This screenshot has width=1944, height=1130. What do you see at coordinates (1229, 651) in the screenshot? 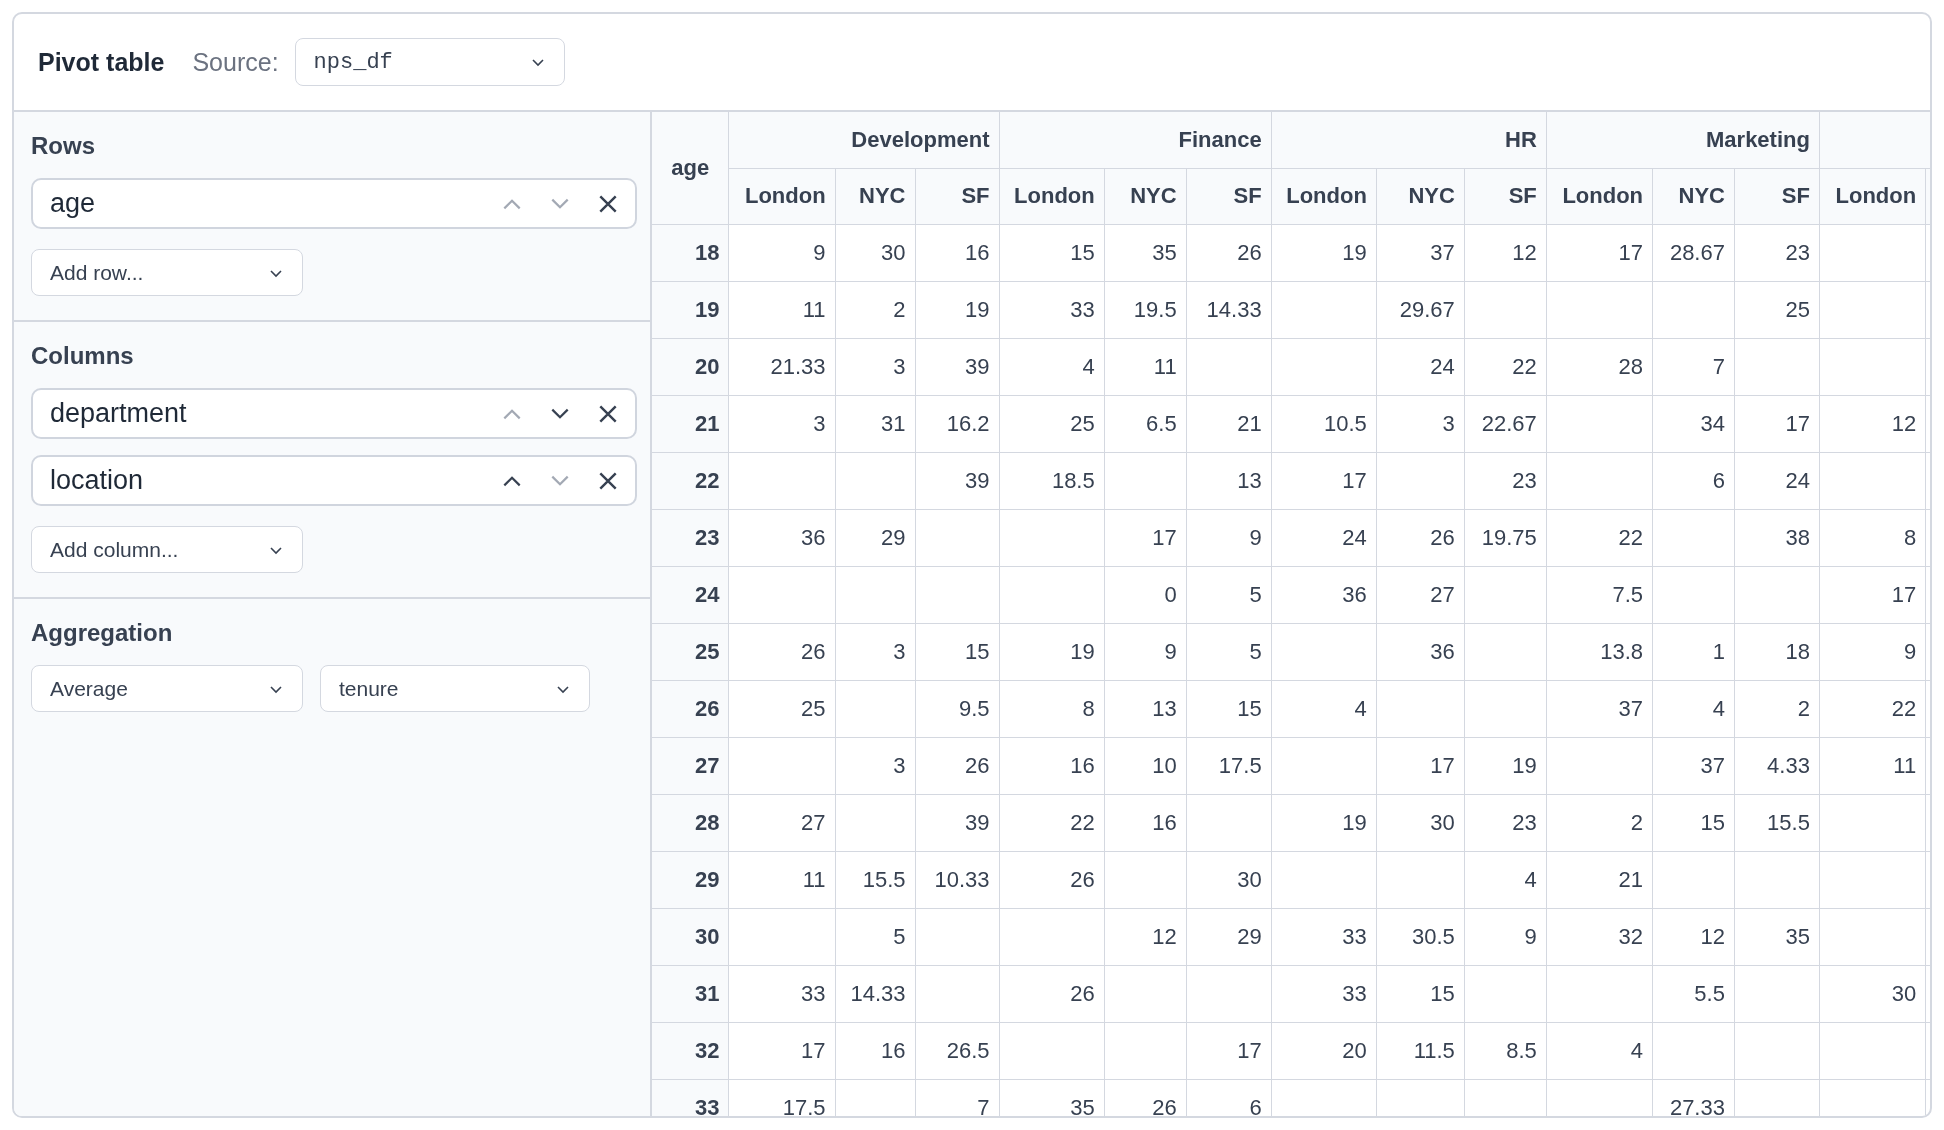
I see `table-cell: 5` at bounding box center [1229, 651].